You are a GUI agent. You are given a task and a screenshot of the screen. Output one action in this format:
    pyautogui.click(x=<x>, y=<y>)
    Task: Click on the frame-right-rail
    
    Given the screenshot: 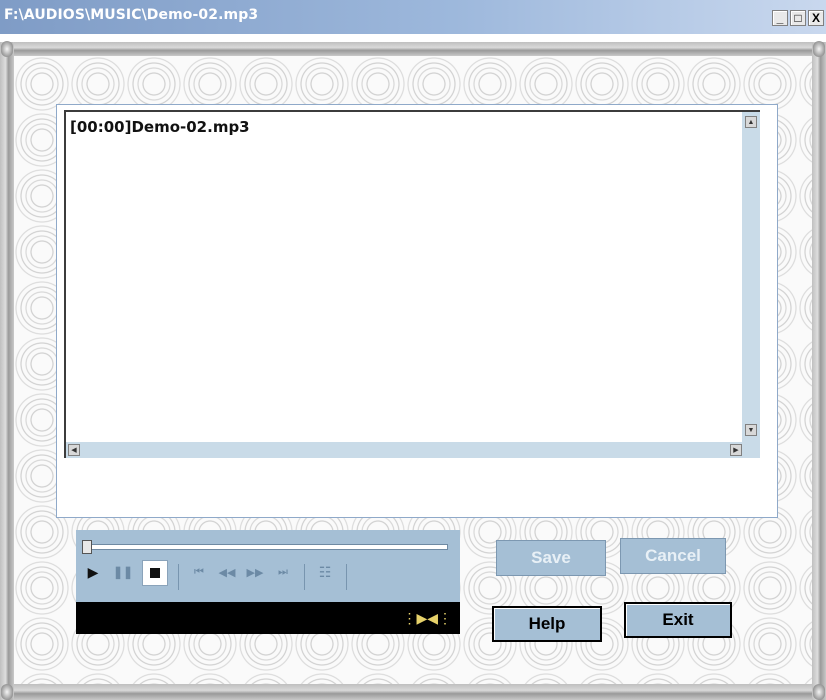 What is the action you would take?
    pyautogui.click(x=819, y=371)
    